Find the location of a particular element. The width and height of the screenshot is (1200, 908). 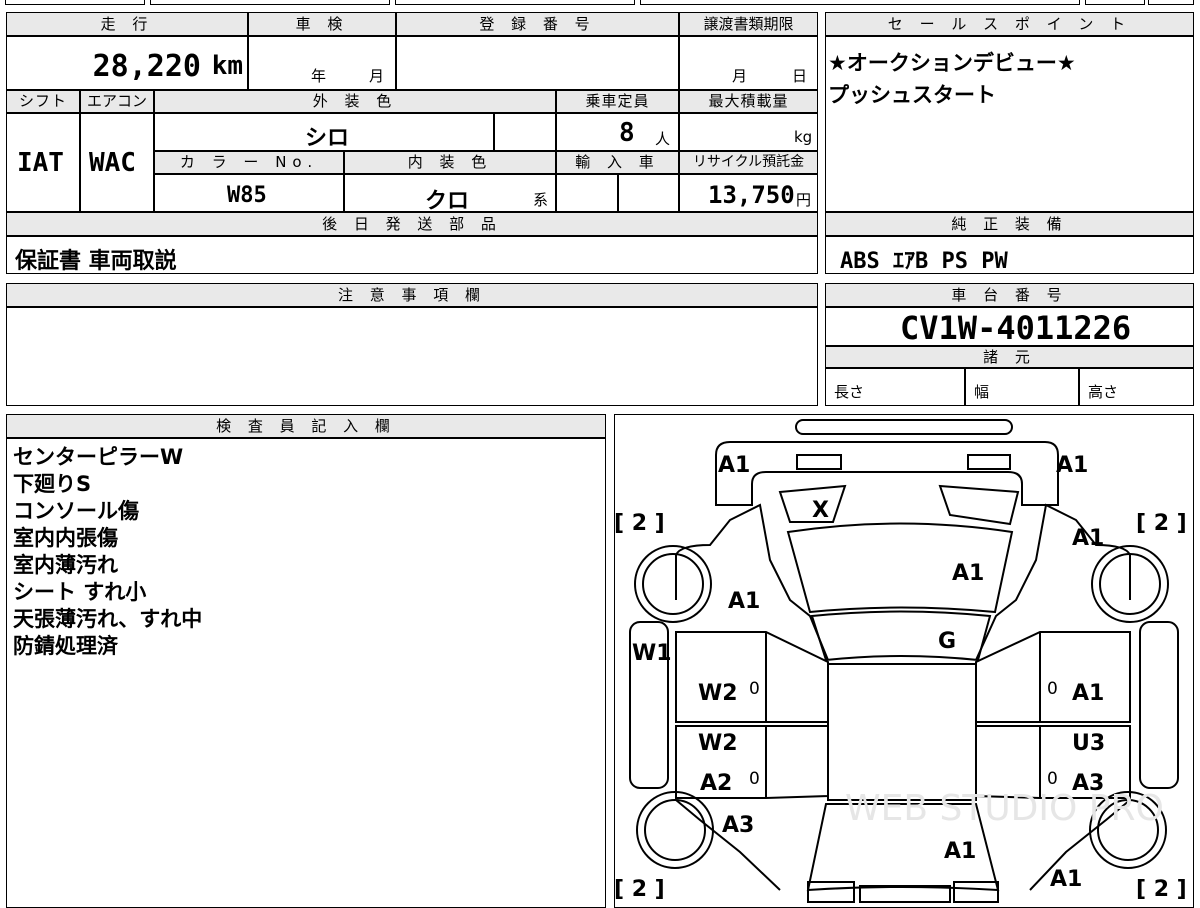

max-load-unit: kg is located at coordinates (803, 137).